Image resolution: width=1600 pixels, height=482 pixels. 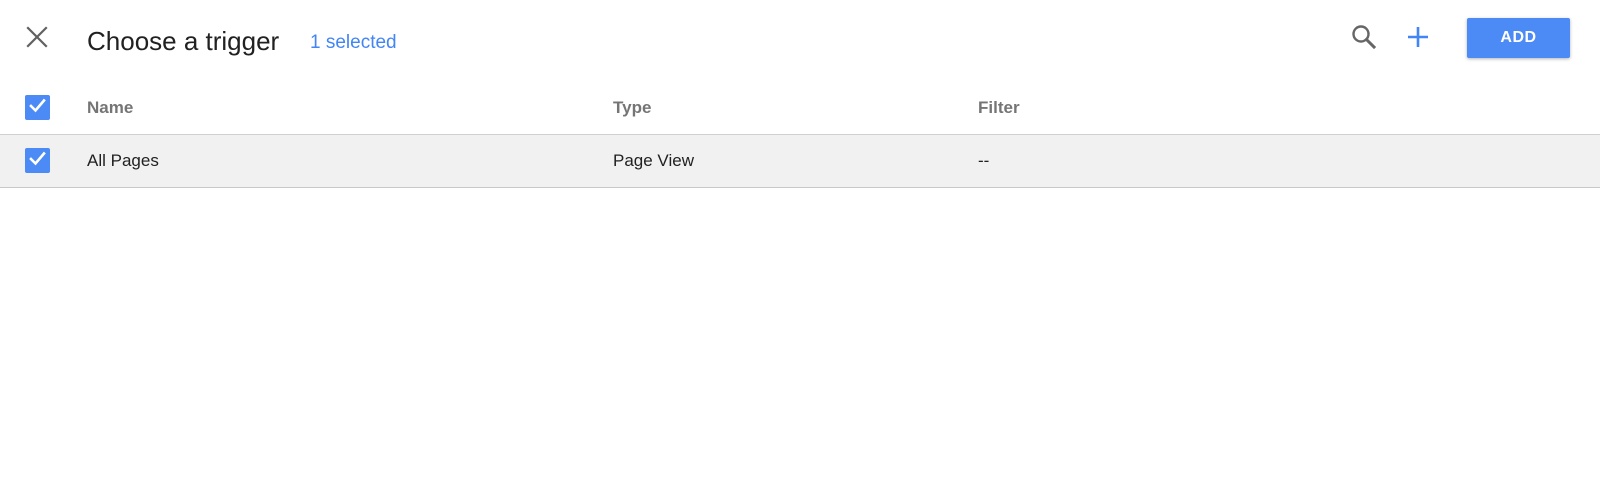 What do you see at coordinates (800, 108) in the screenshot?
I see `table-header: Name Type Filter` at bounding box center [800, 108].